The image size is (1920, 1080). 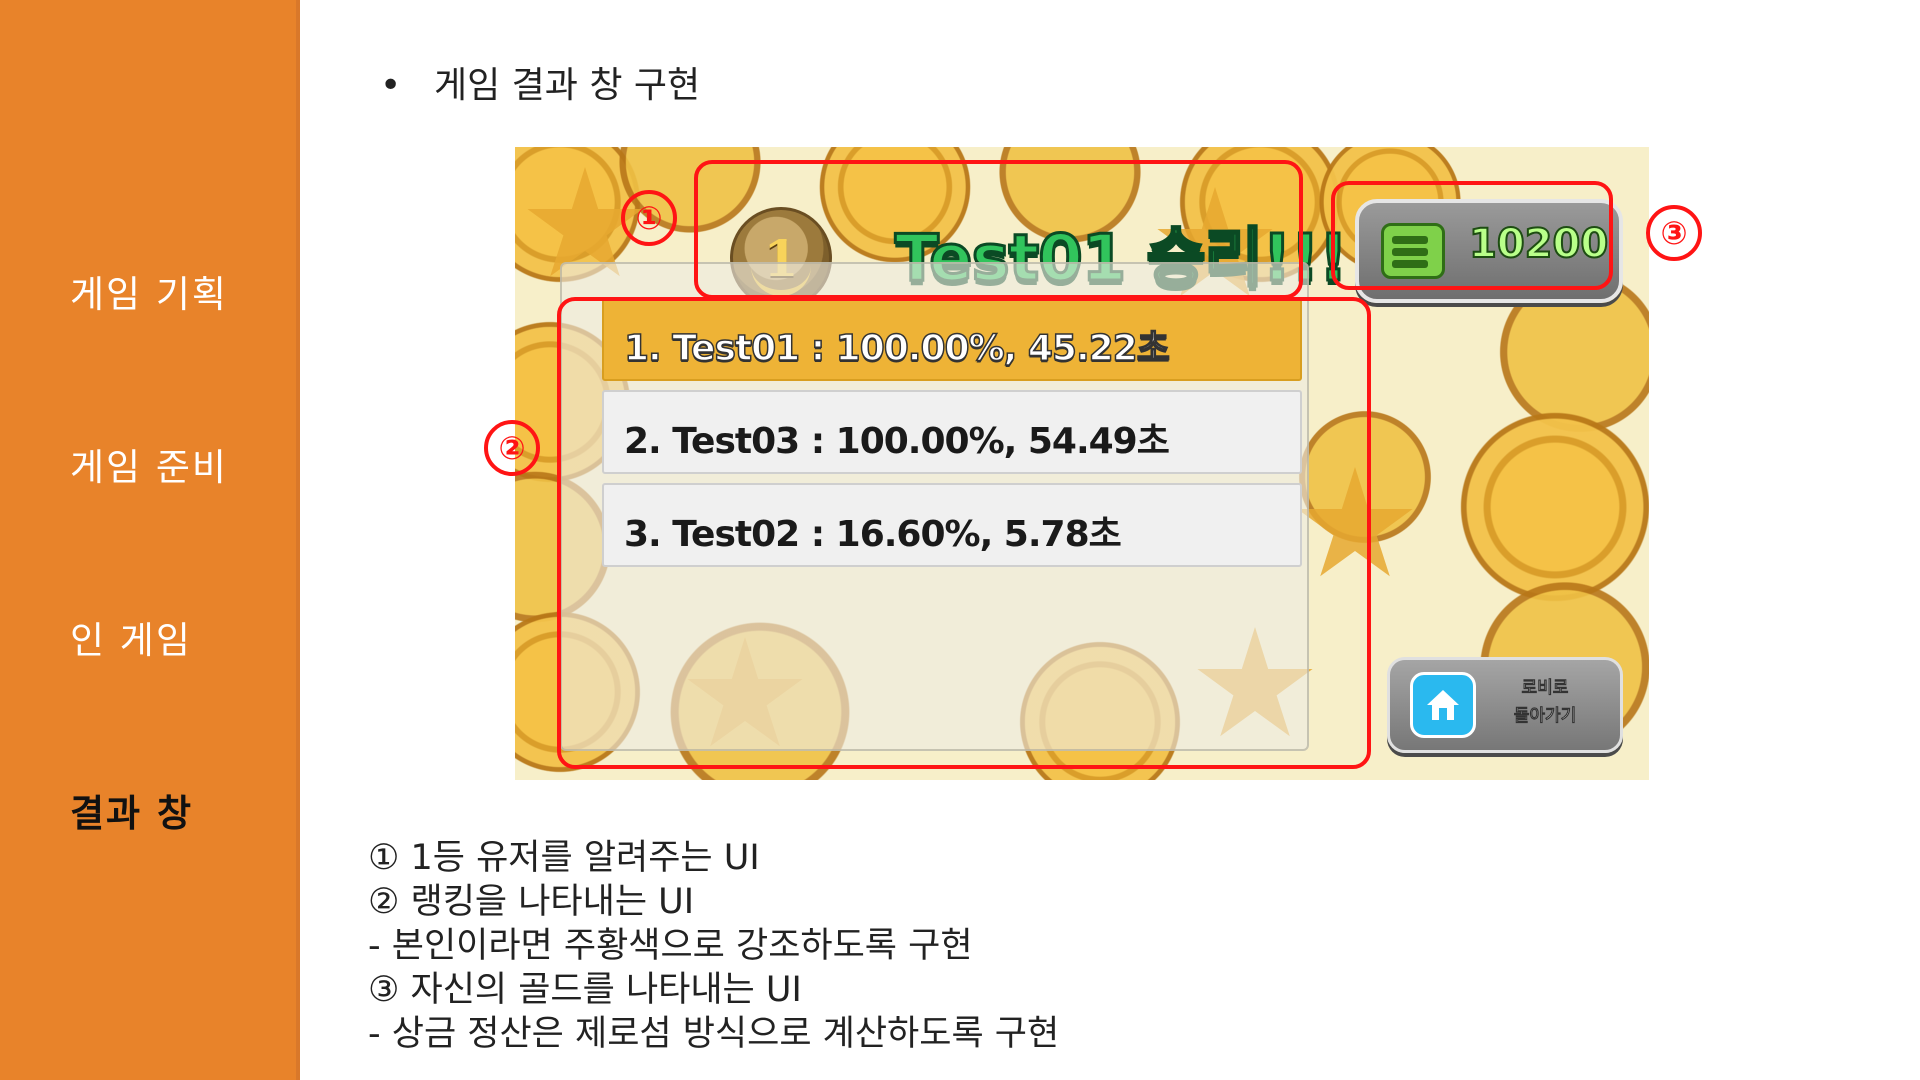 I want to click on annotation-number-2: ②, so click(x=512, y=448).